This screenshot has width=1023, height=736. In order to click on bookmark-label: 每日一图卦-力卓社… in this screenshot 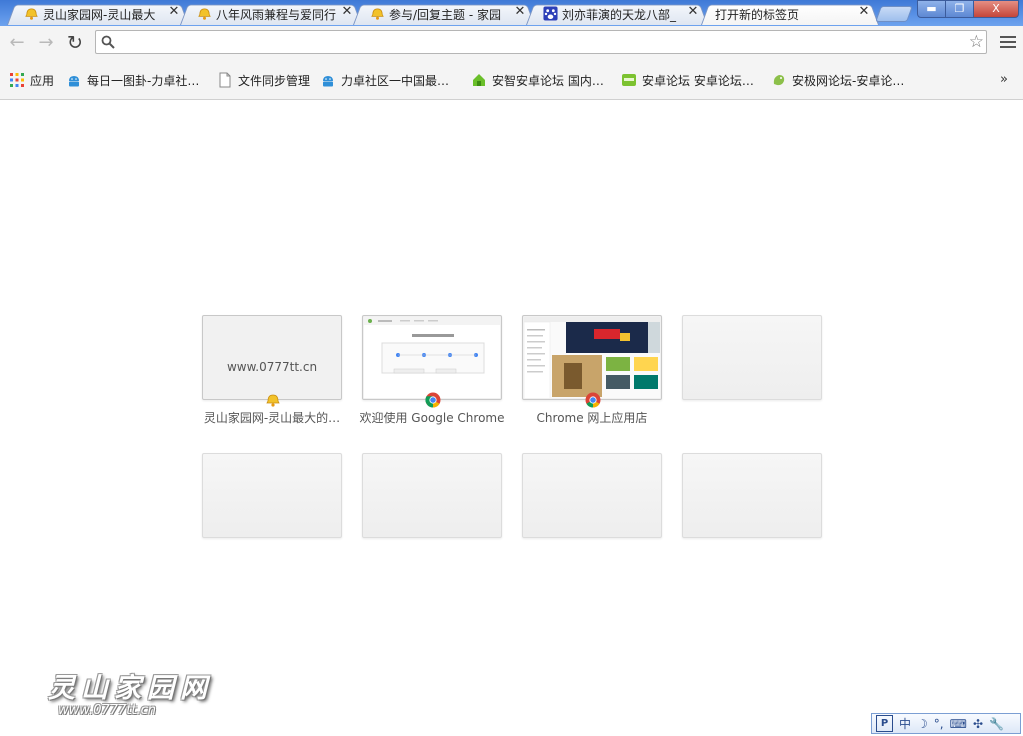, I will do `click(143, 80)`.